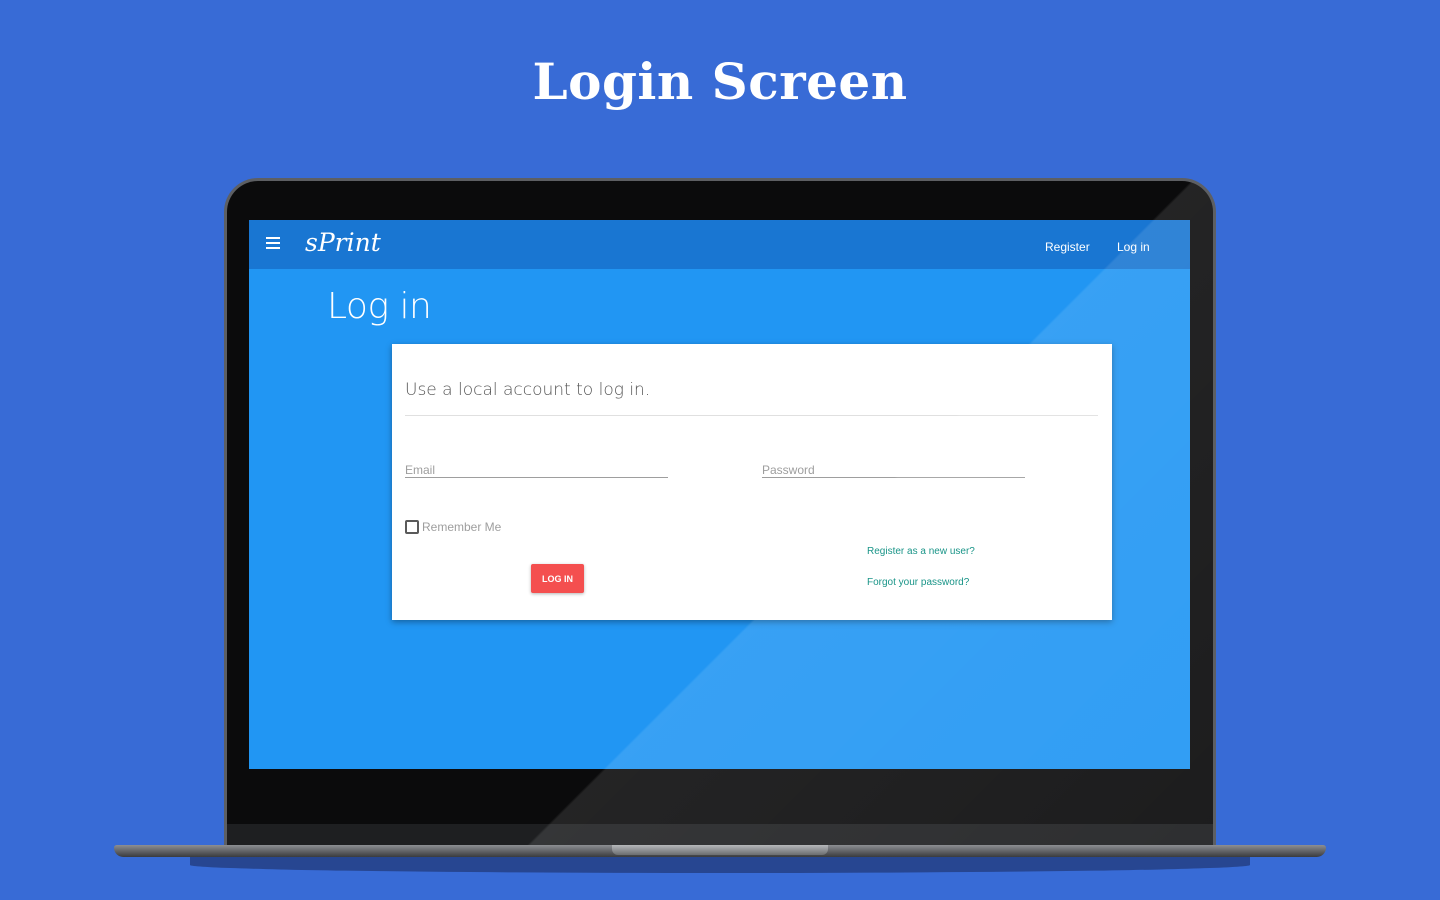 The image size is (1440, 900). What do you see at coordinates (273, 243) in the screenshot?
I see `hamburger-menu-icon` at bounding box center [273, 243].